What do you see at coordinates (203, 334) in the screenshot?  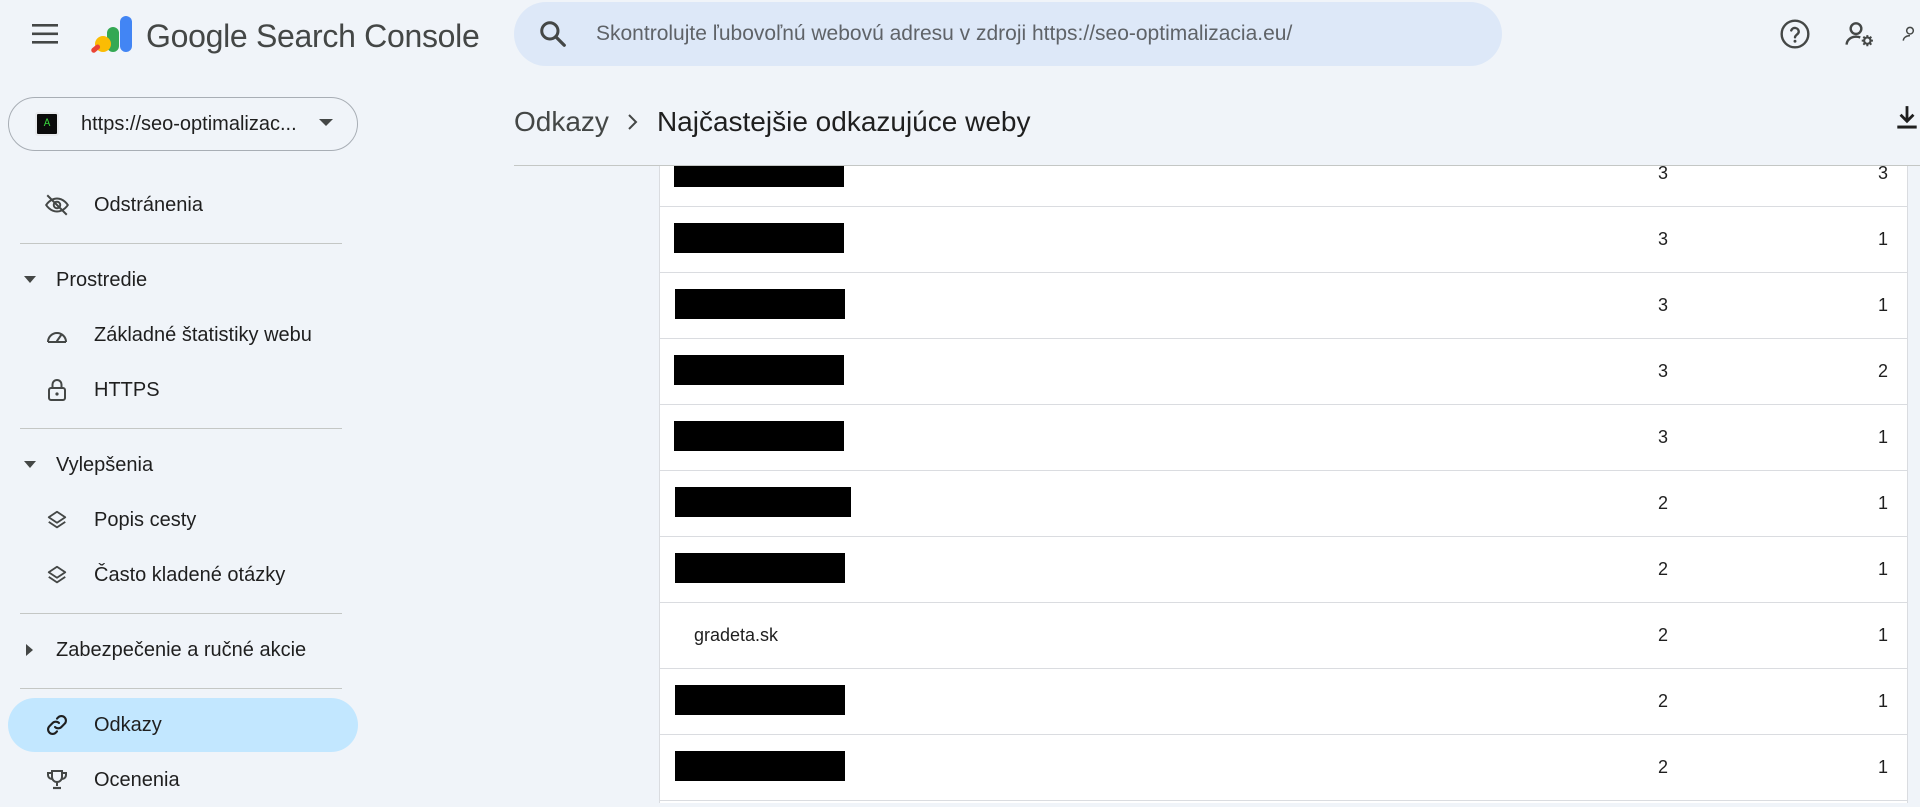 I see `sidebar-item-label: Základné štatistiky webu` at bounding box center [203, 334].